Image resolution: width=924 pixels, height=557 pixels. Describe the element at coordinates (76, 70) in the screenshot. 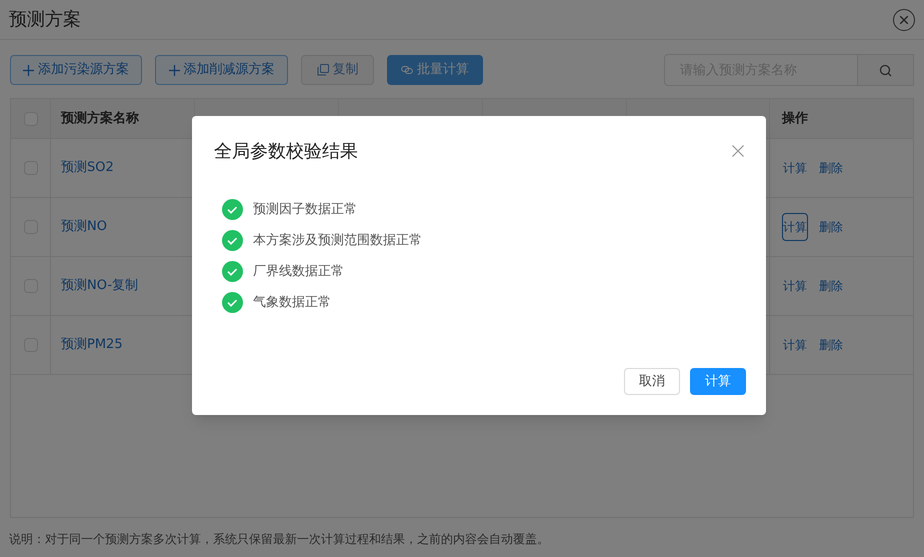

I see `toolbar-button: 添加污染源方案` at that location.